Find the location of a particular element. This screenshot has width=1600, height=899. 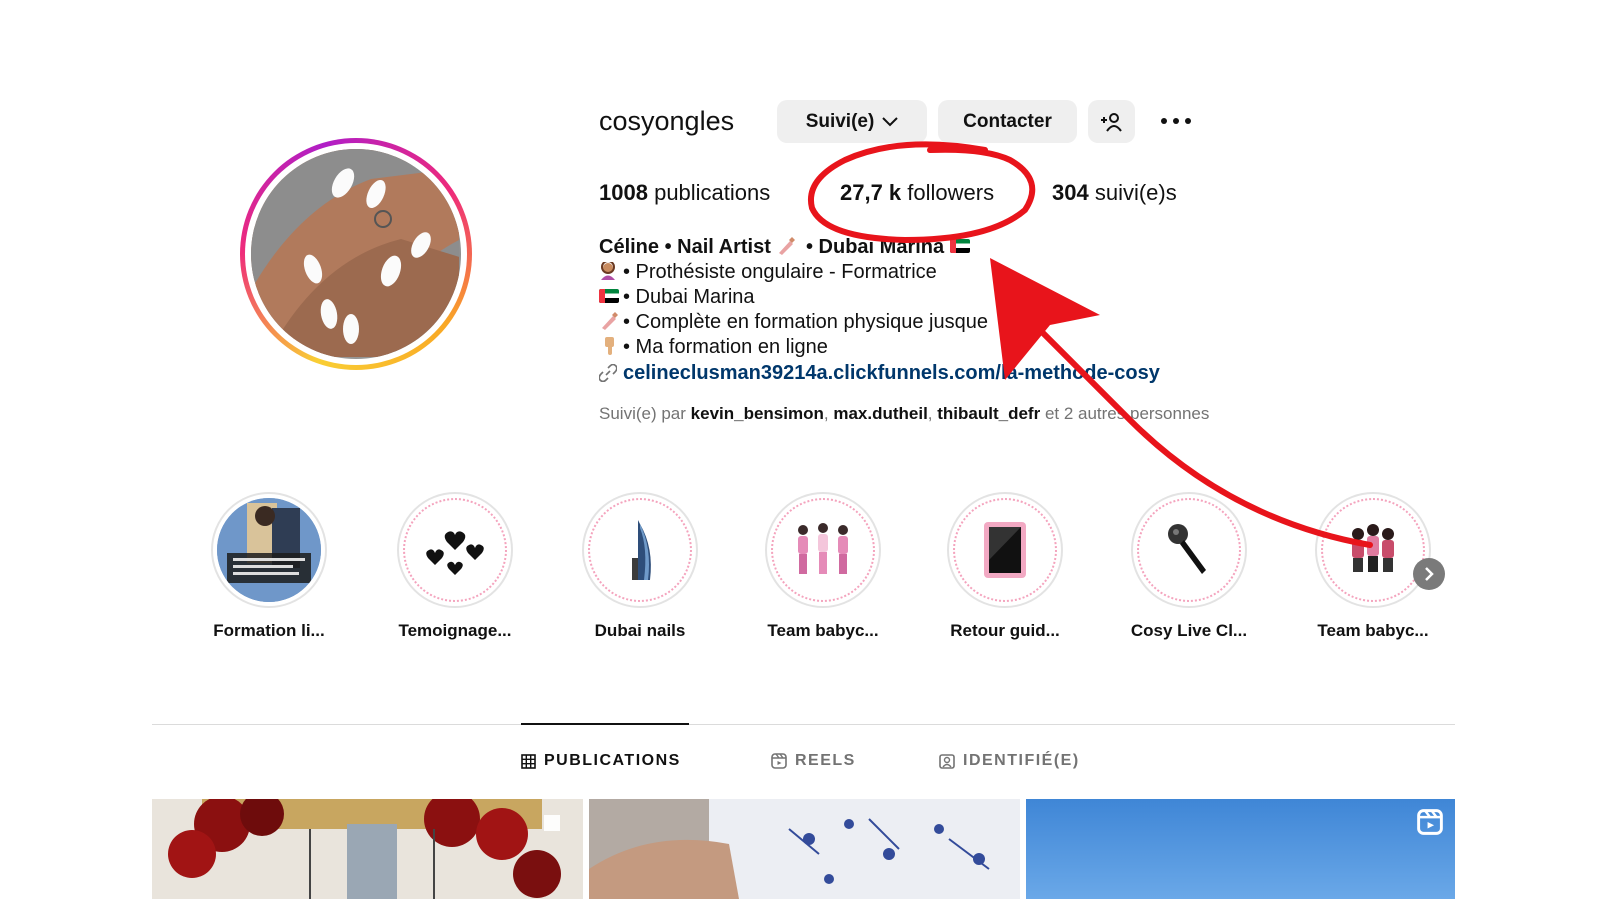

tablet-icon is located at coordinates (1005, 550).